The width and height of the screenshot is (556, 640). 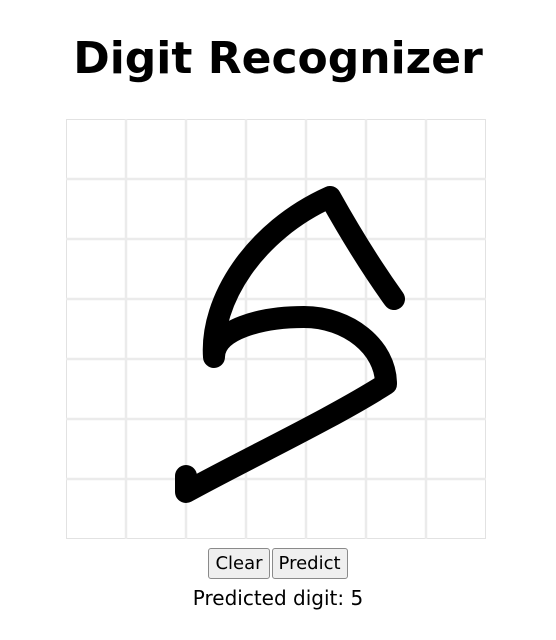 What do you see at coordinates (239, 563) in the screenshot?
I see `clear-button: Clear` at bounding box center [239, 563].